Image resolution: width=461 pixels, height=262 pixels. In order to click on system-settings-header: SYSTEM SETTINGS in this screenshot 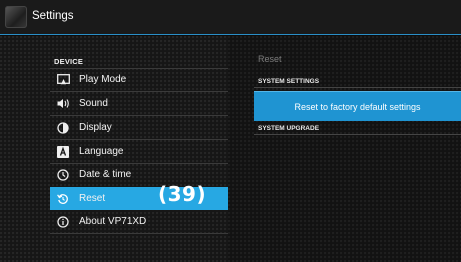, I will do `click(289, 81)`.